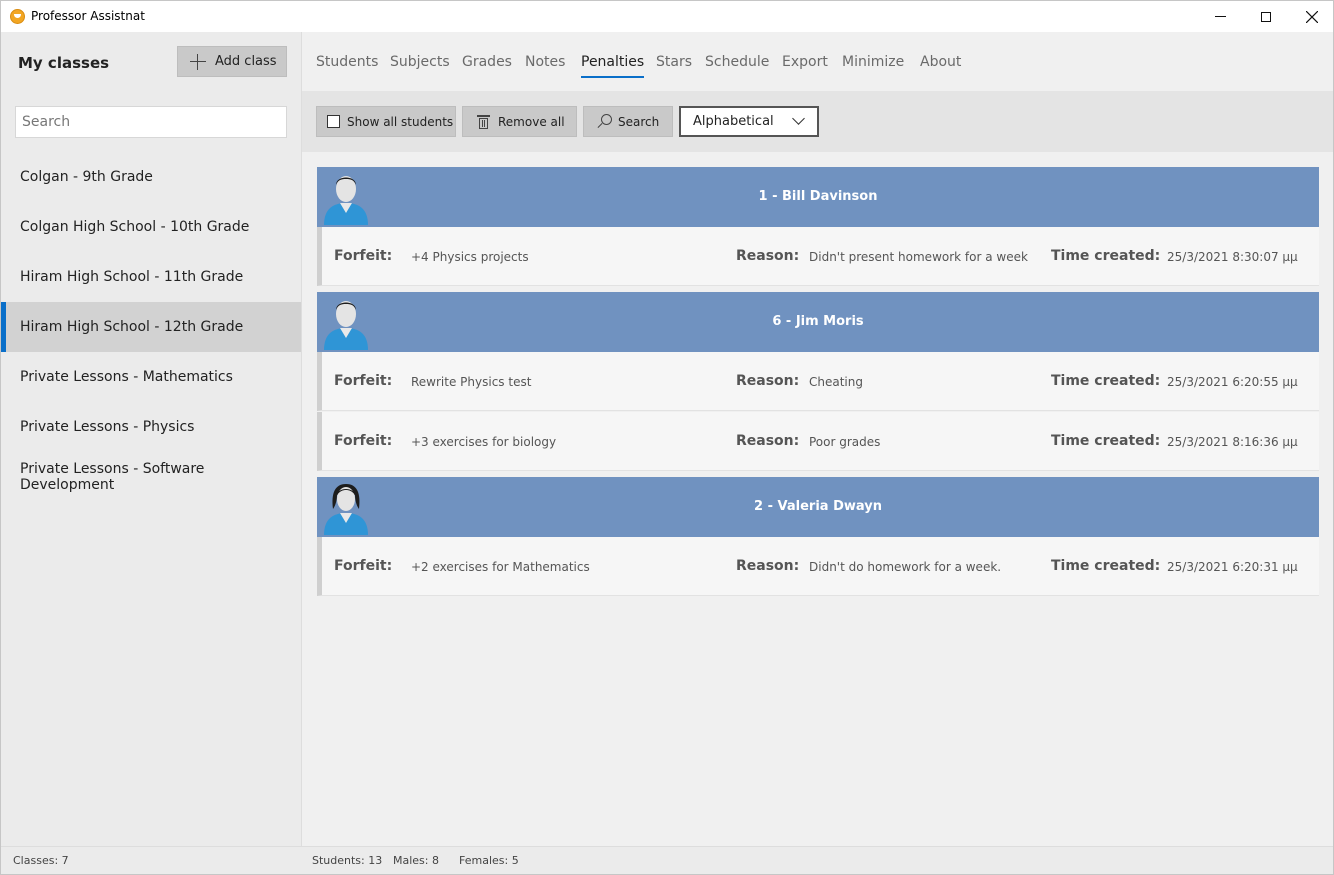  What do you see at coordinates (86, 177) in the screenshot?
I see `class-item-label: Colgan - 9th Grade` at bounding box center [86, 177].